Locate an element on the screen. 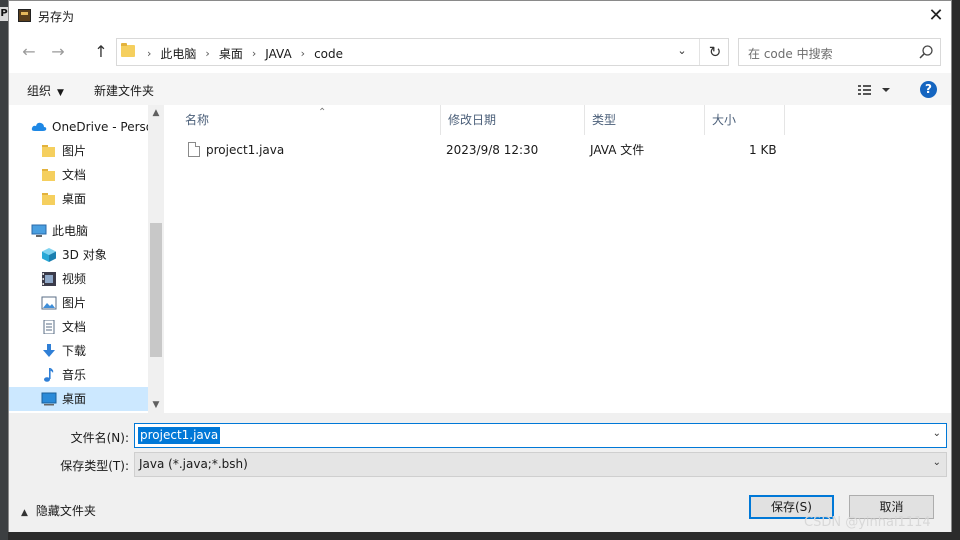 This screenshot has height=540, width=960. video-icon is located at coordinates (49, 278).